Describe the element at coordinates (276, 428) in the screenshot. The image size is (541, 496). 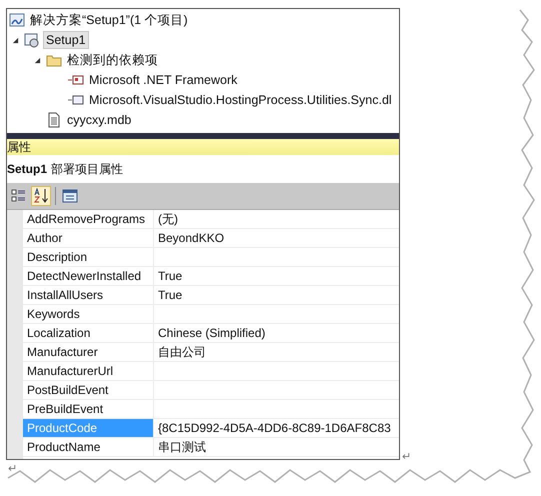
I see `property-value: {8C15D992-4D5A-4DD6-8C89-1D6AF8C83` at that location.